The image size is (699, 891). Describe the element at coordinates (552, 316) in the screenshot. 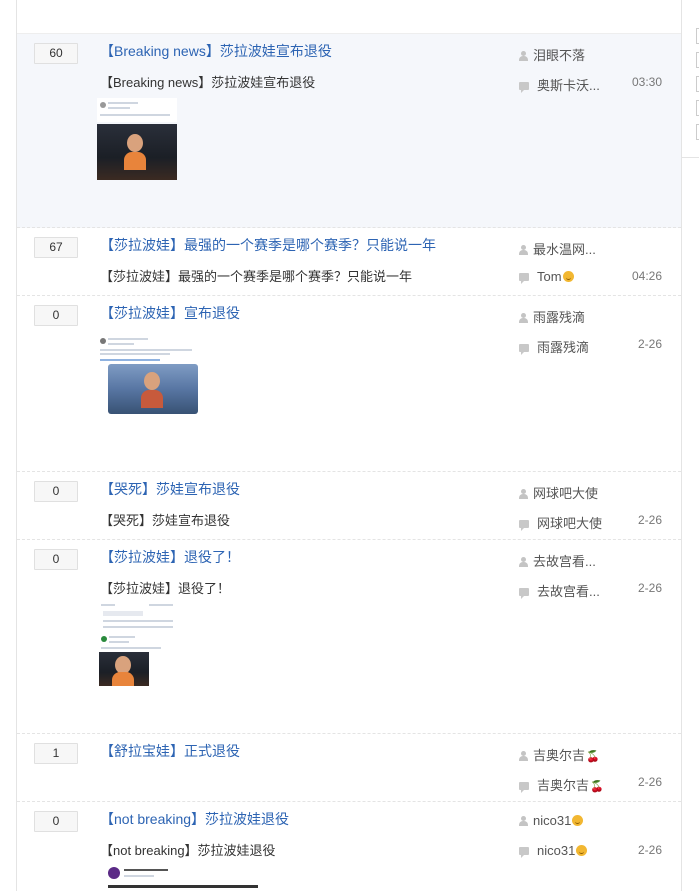

I see `thread-author: 雨露残滴` at that location.